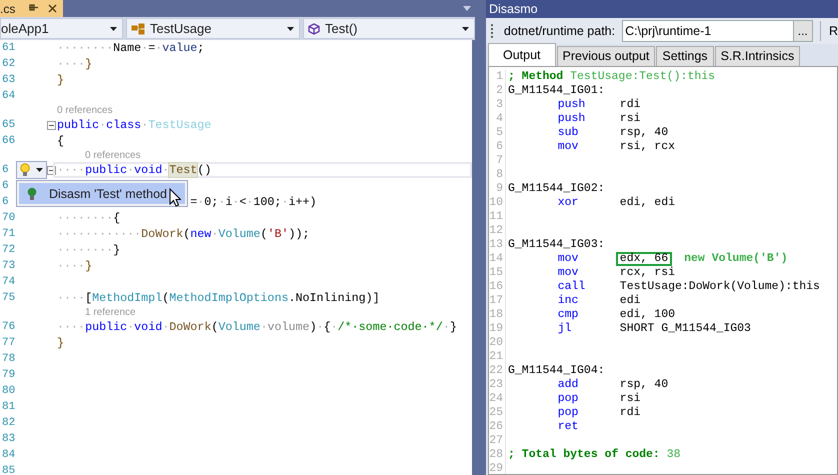 Image resolution: width=838 pixels, height=475 pixels. I want to click on asm-comment: ; Method TestUsage:Test():this, so click(612, 77).